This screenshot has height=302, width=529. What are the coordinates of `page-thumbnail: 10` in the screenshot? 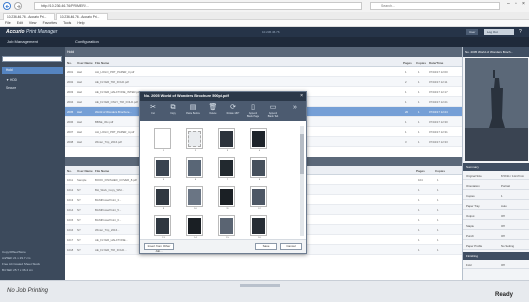 It's located at (194, 198).